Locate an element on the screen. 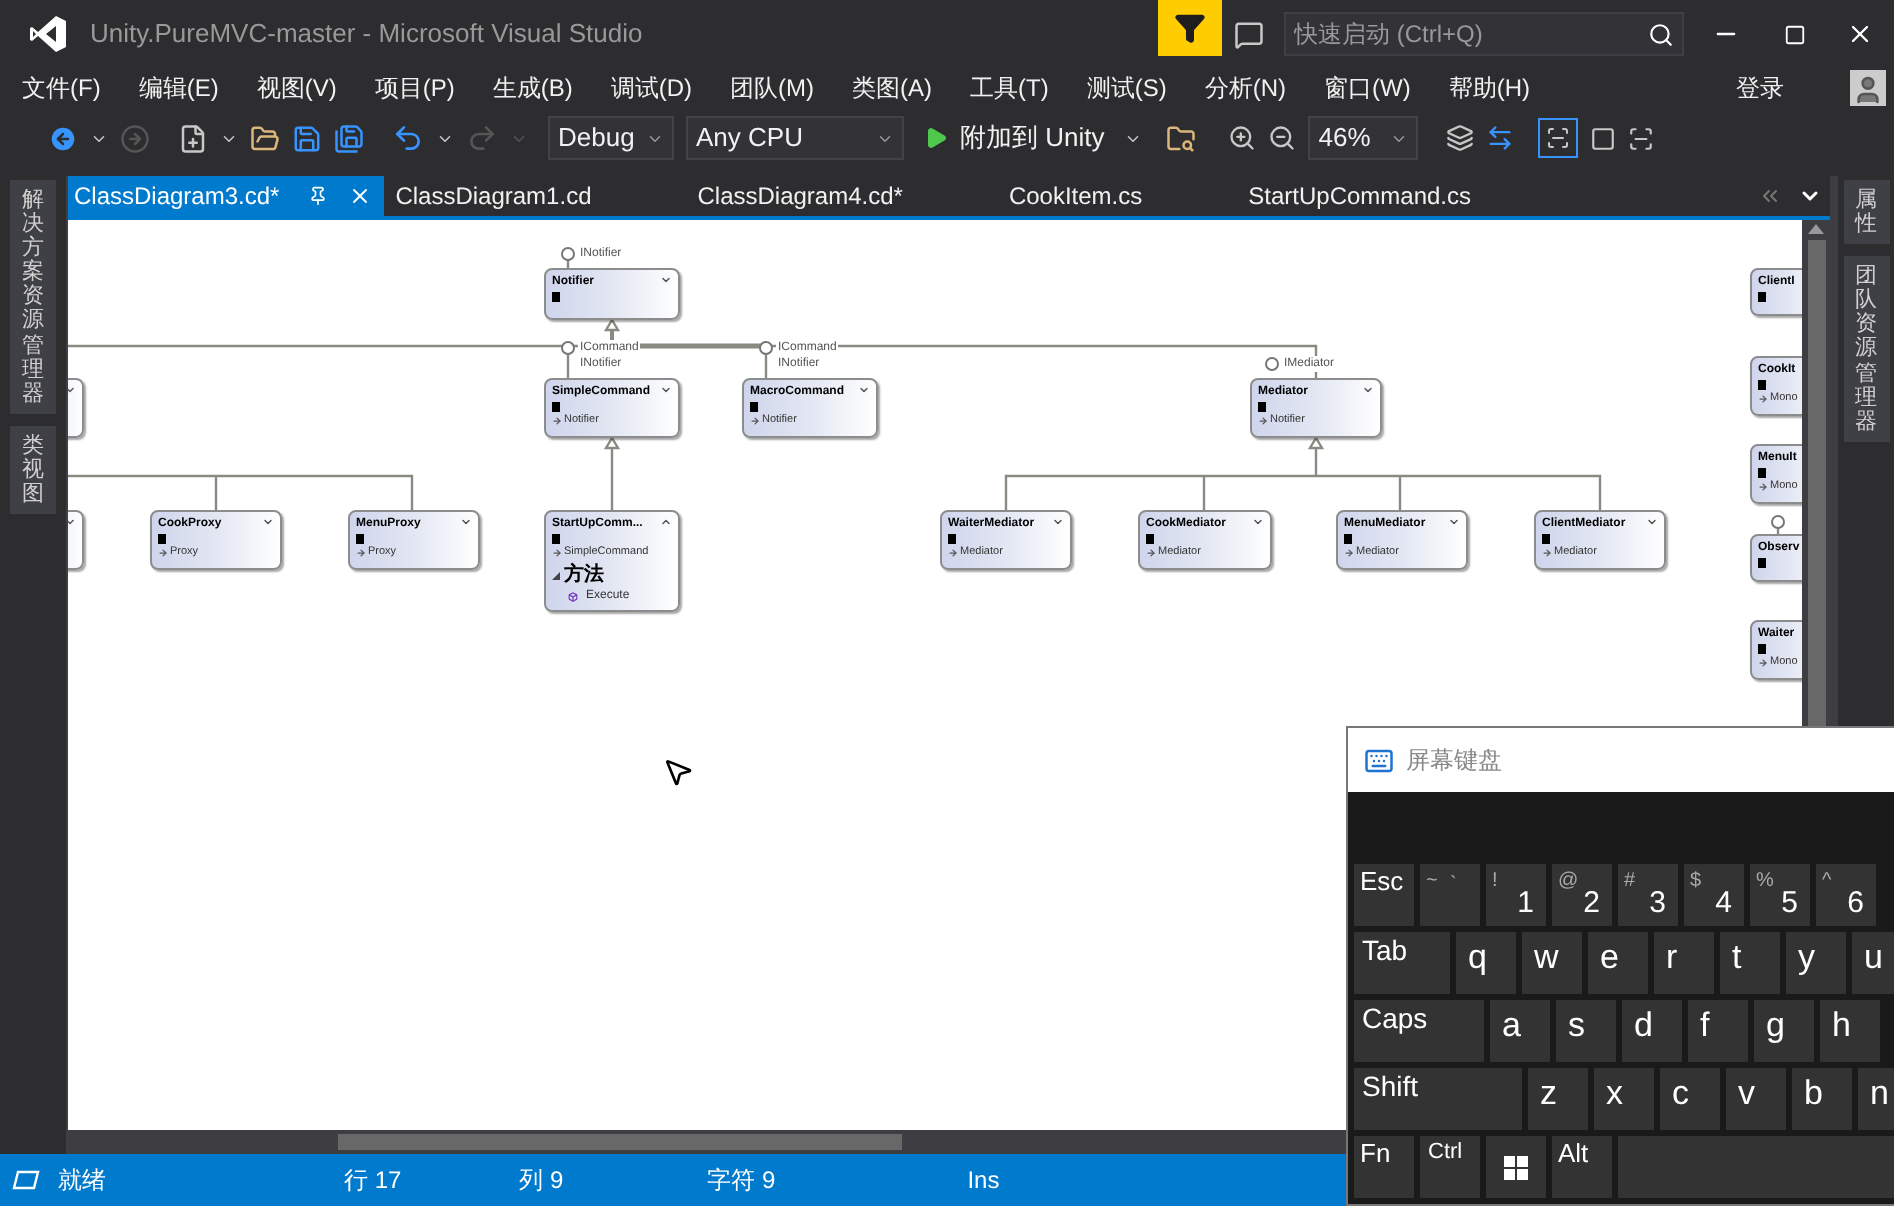 The width and height of the screenshot is (1894, 1206). key: # 3 is located at coordinates (1648, 895).